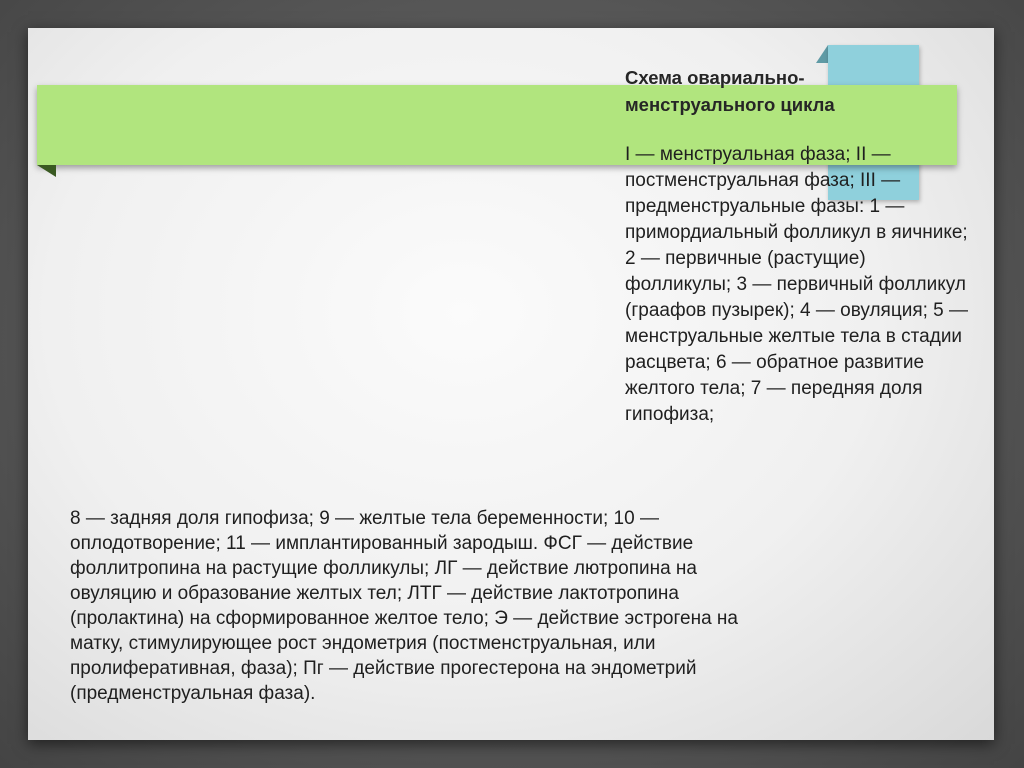 The height and width of the screenshot is (768, 1024). What do you see at coordinates (46, 171) in the screenshot?
I see `title-band-fold` at bounding box center [46, 171].